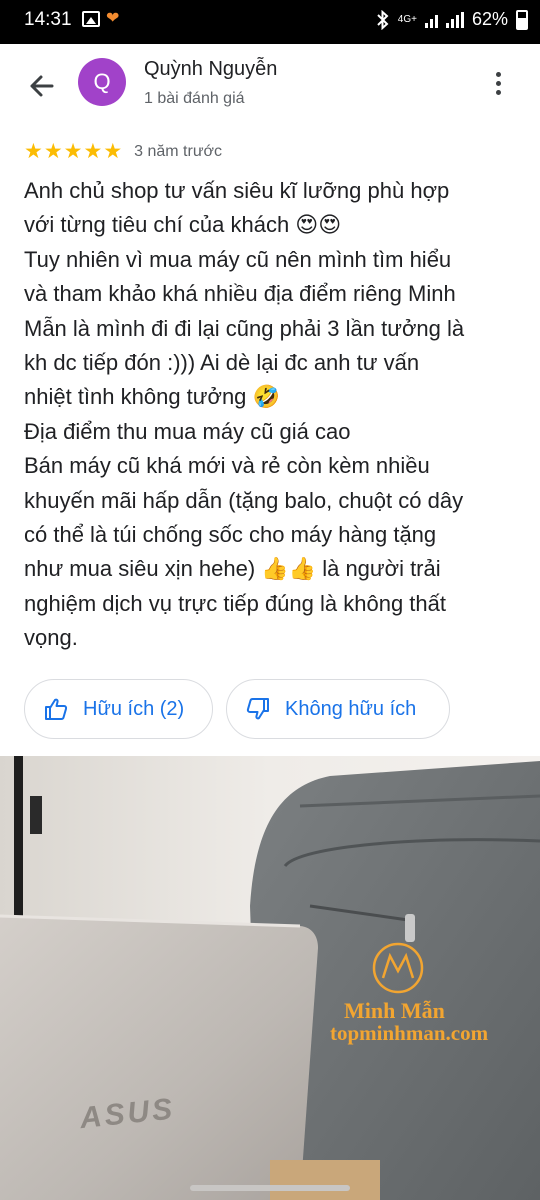  What do you see at coordinates (351, 708) in the screenshot?
I see `not-helpful-label: Không hữu ích` at bounding box center [351, 708].